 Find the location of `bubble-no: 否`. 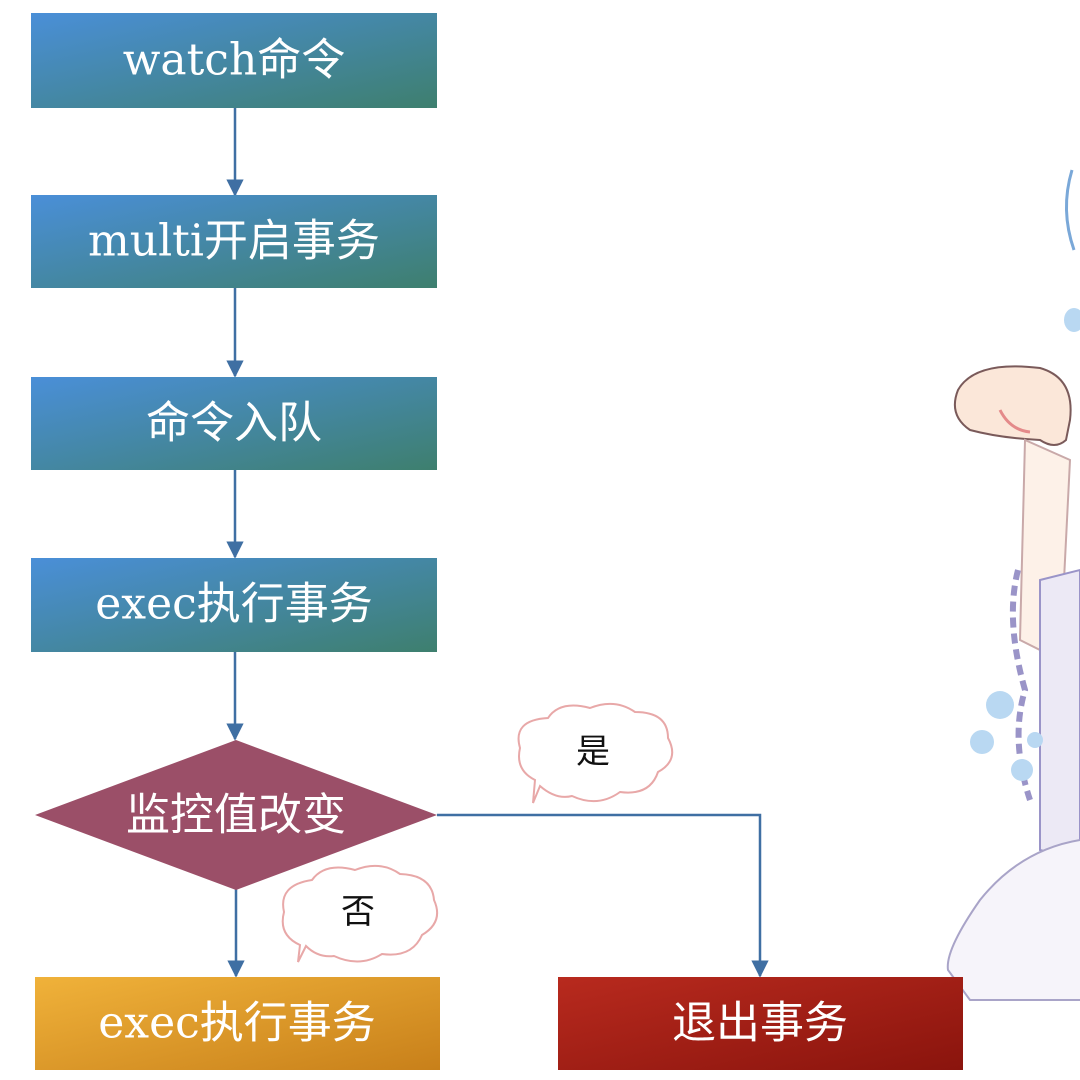

bubble-no: 否 is located at coordinates (359, 913).